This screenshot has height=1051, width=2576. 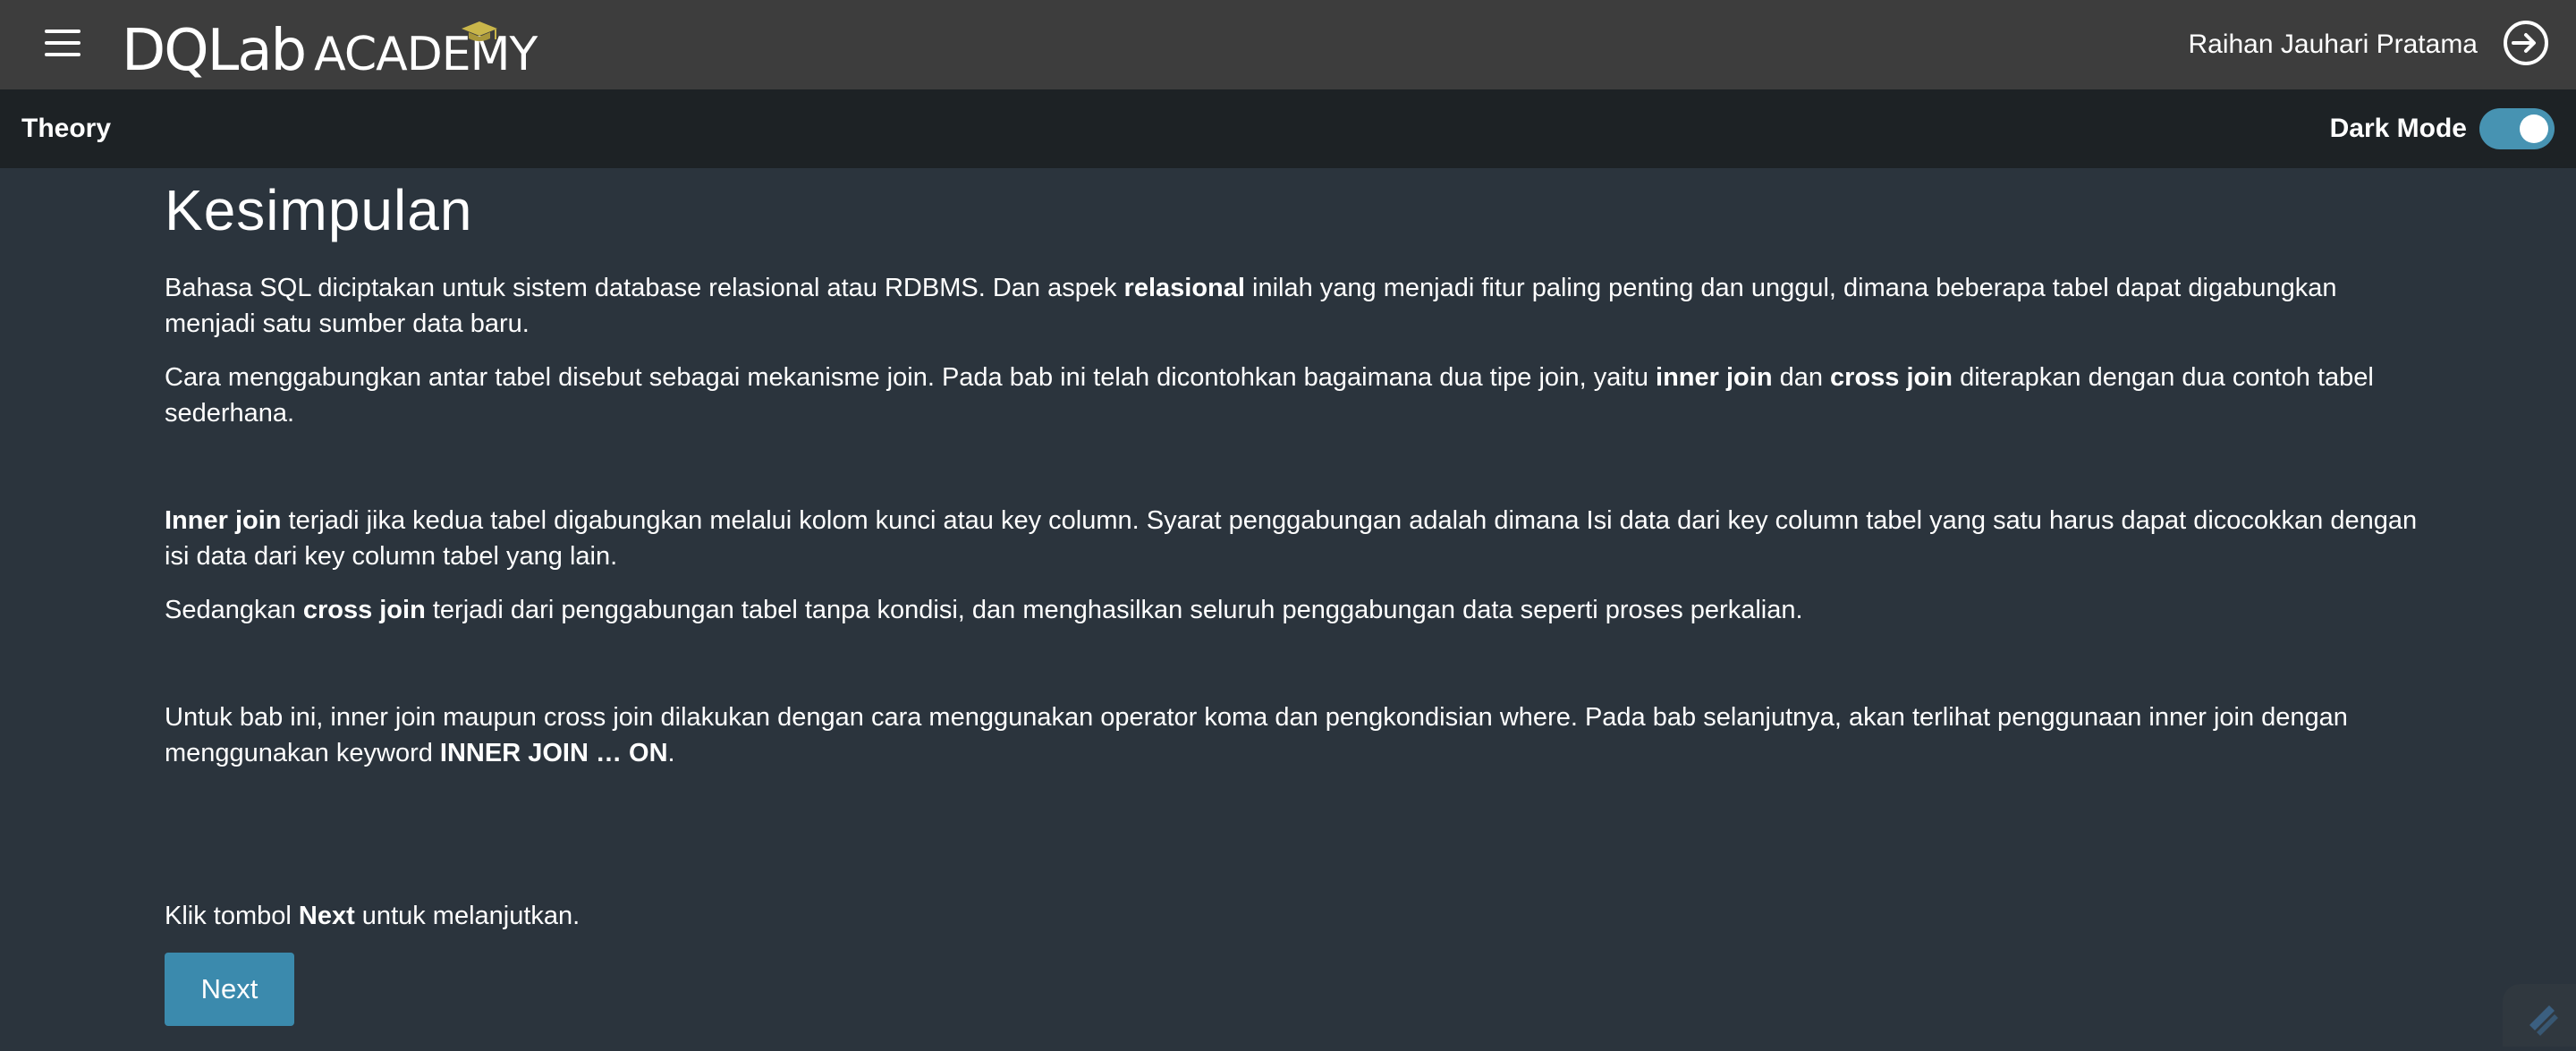 What do you see at coordinates (2534, 128) in the screenshot?
I see `toggle-knob` at bounding box center [2534, 128].